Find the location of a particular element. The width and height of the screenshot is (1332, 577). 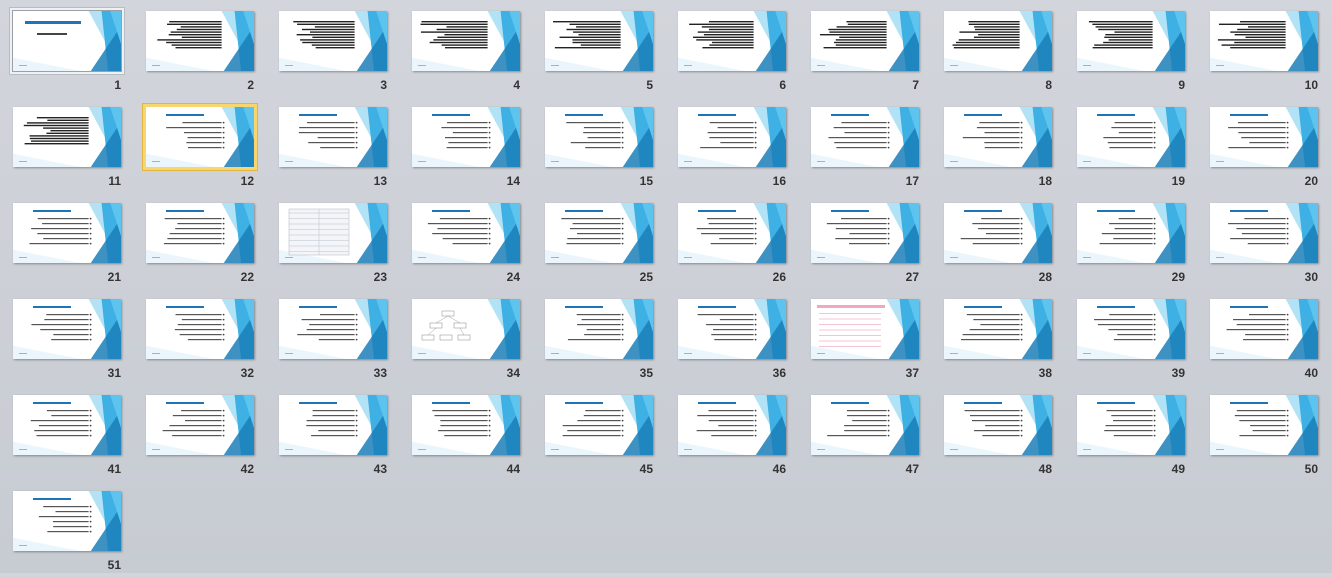

slide-thumbnail-23: 23 is located at coordinates (339, 246).